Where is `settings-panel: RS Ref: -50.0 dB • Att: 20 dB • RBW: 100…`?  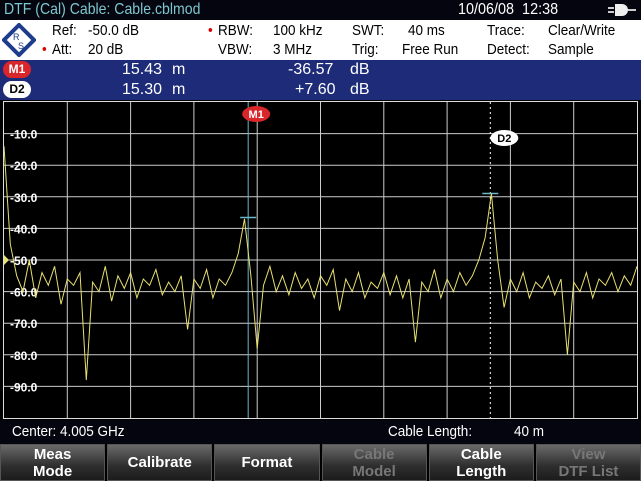 settings-panel: RS Ref: -50.0 dB • Att: 20 dB • RBW: 100… is located at coordinates (320, 40).